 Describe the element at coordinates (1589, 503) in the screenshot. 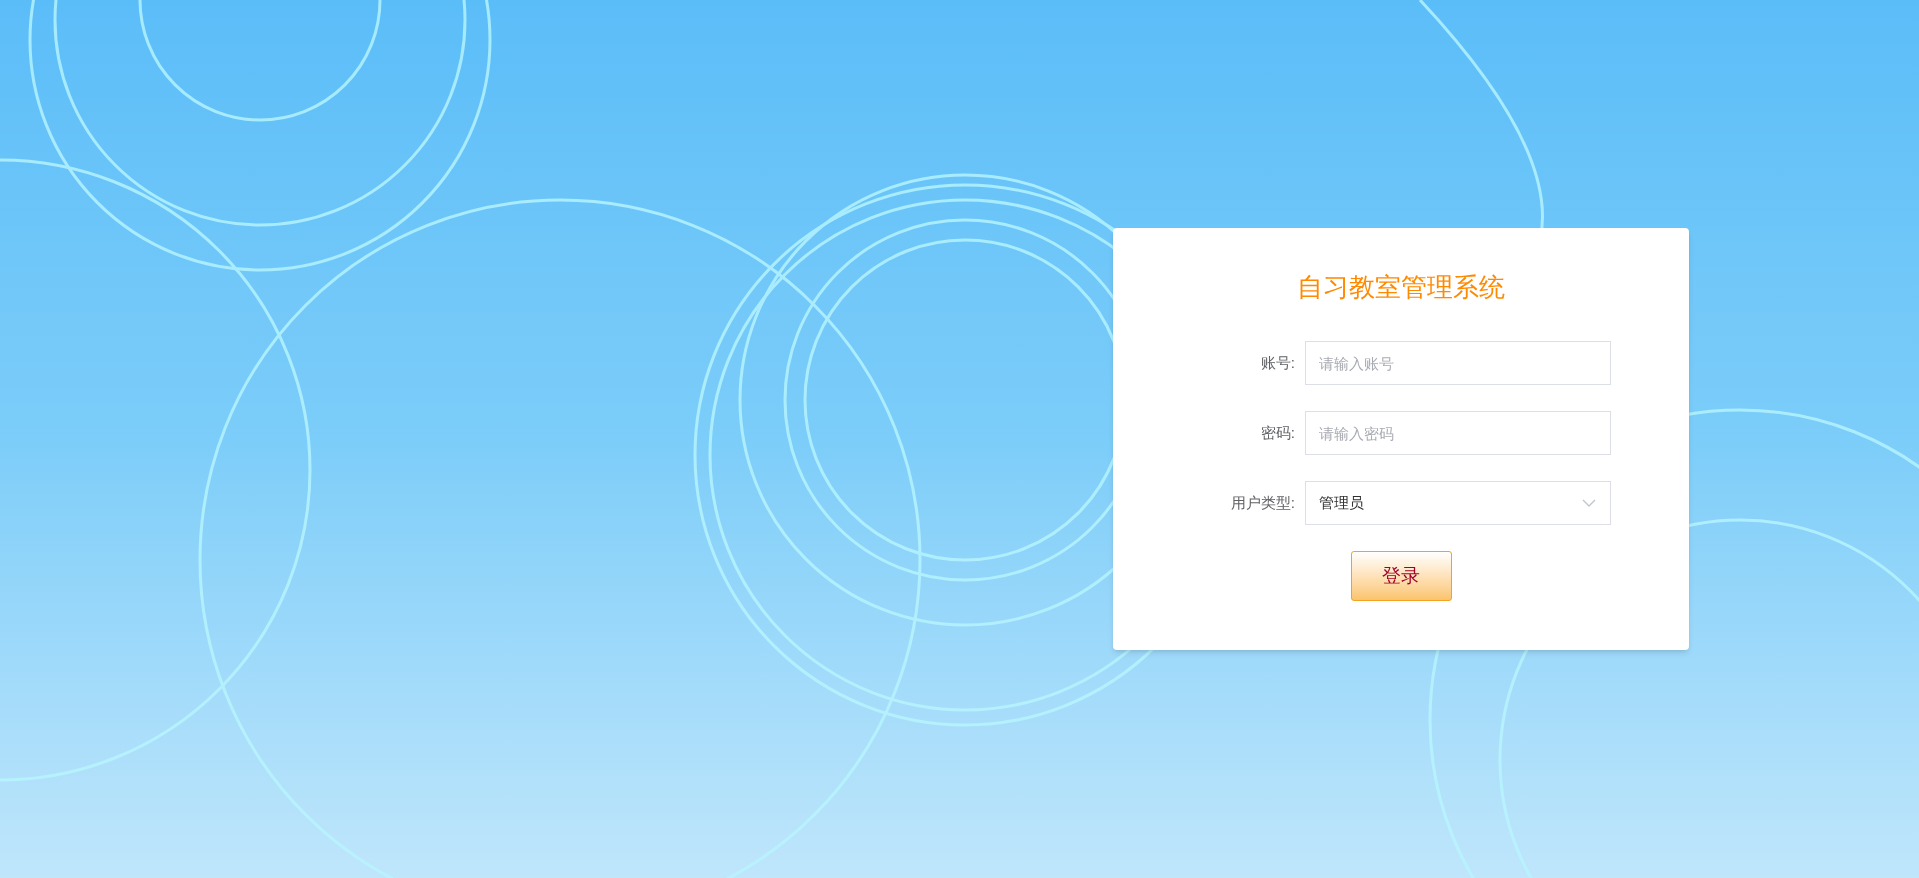

I see `chevron-down-icon` at that location.